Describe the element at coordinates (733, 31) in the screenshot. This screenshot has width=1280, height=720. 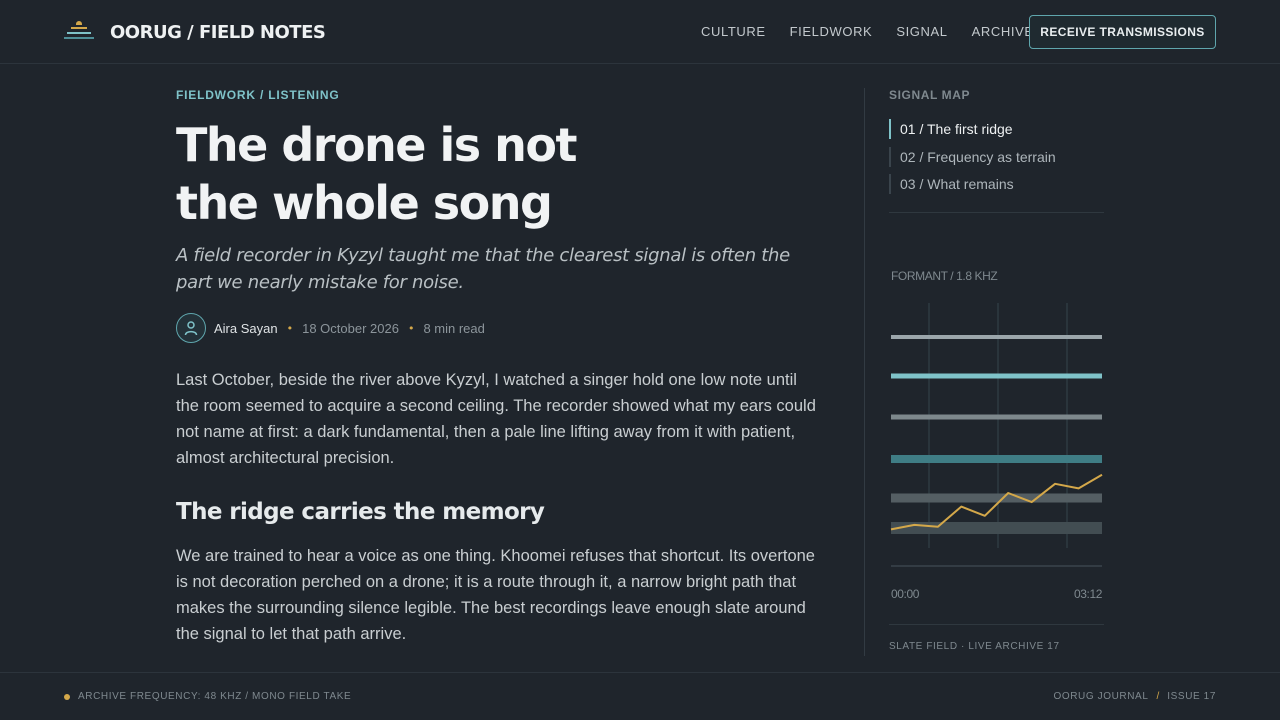
I see `nav-culture: CULTURE` at that location.